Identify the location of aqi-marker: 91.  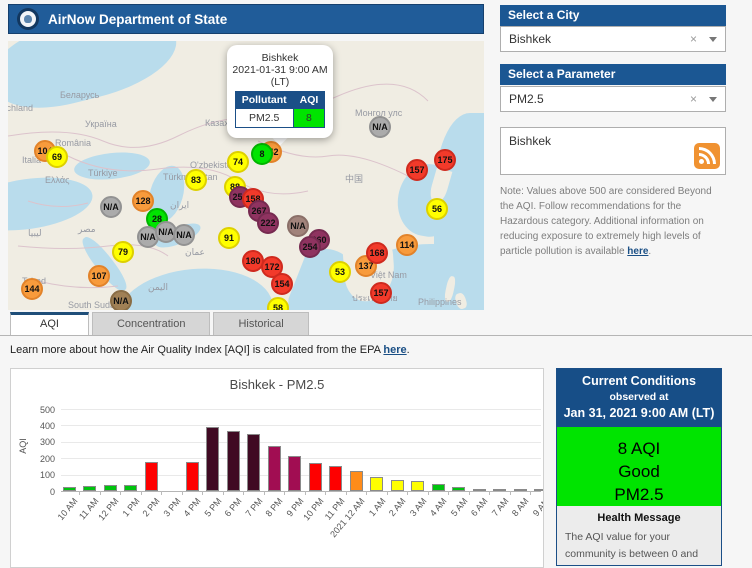
(229, 238).